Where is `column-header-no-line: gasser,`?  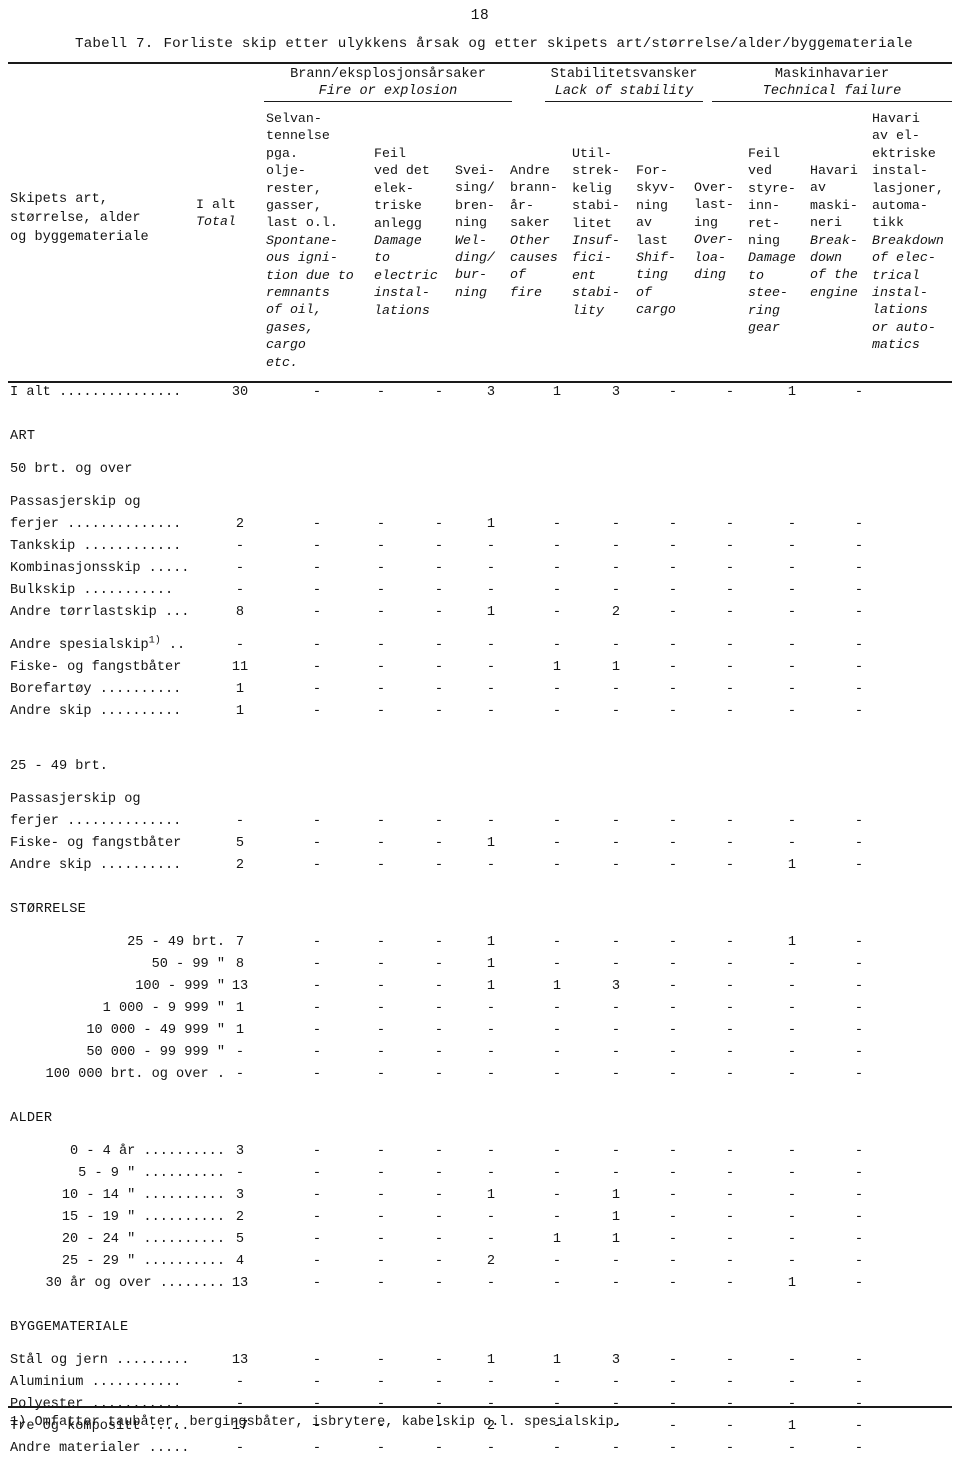 column-header-no-line: gasser, is located at coordinates (294, 206).